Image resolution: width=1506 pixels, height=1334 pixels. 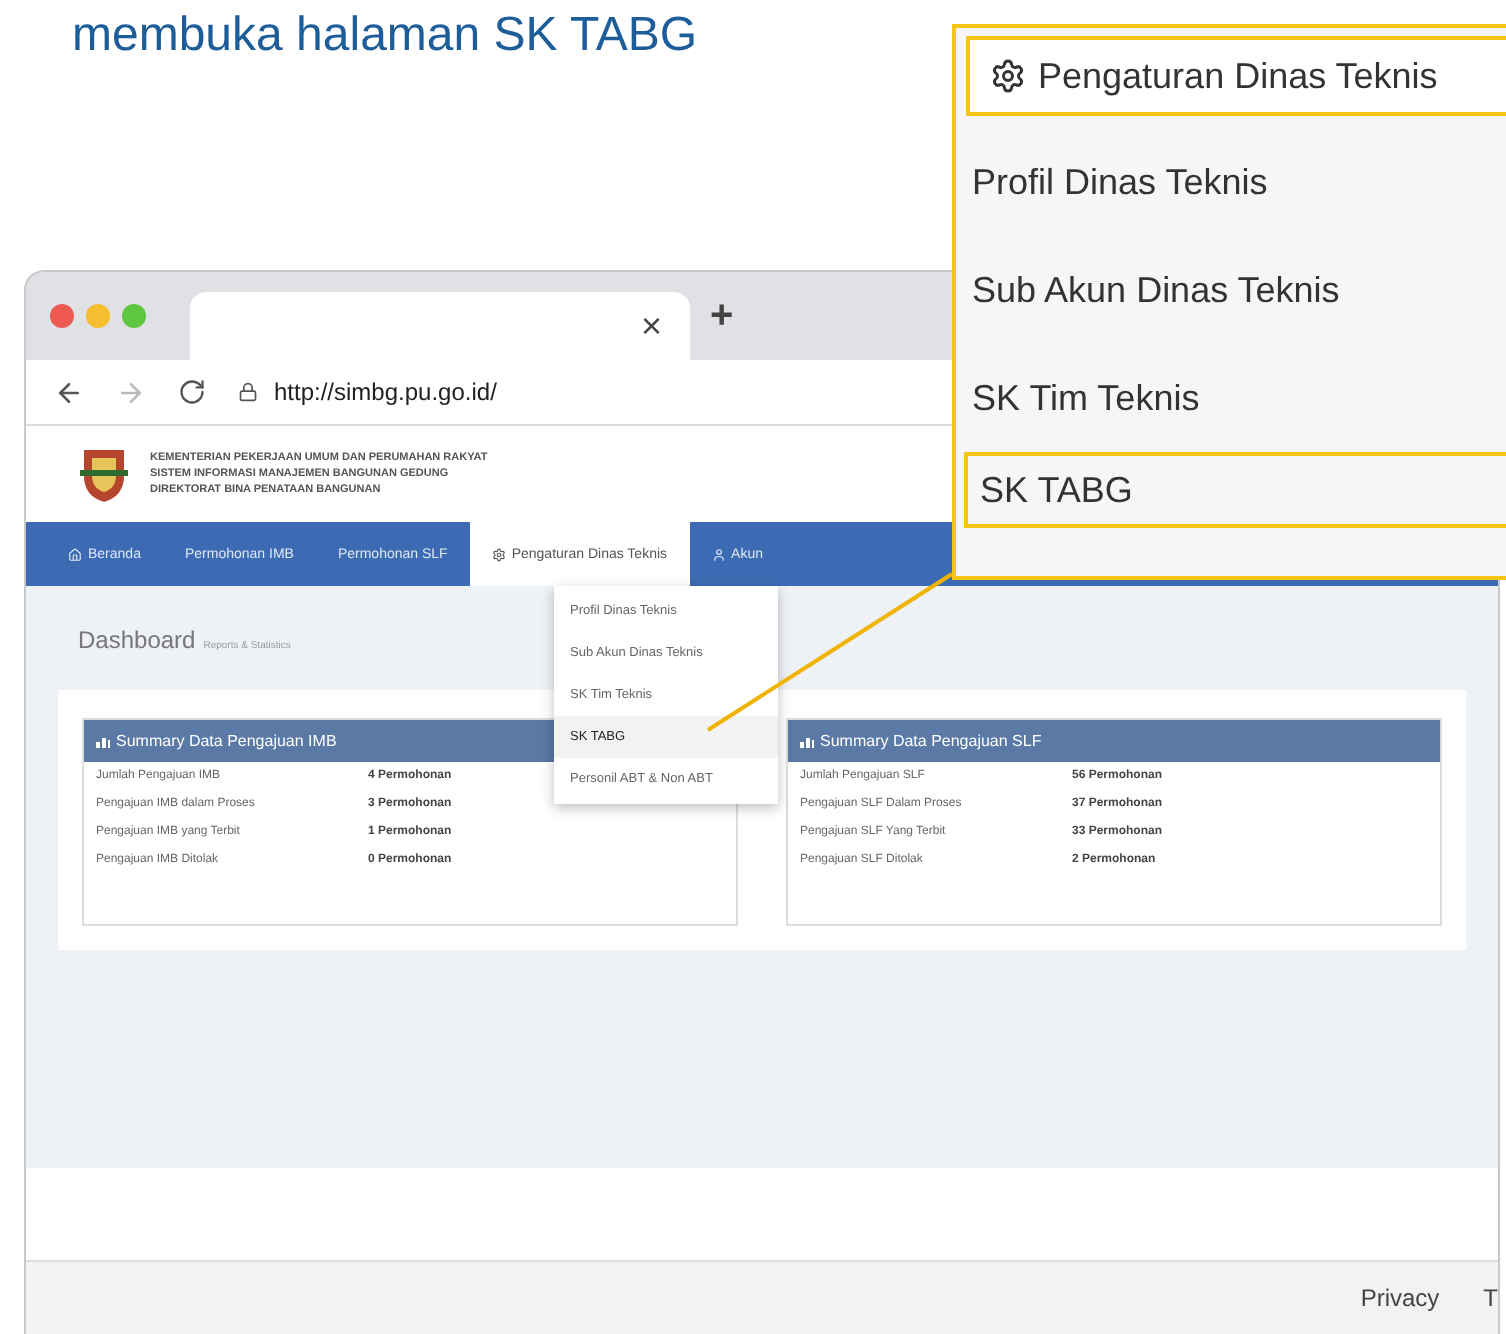 I want to click on lock-icon, so click(x=248, y=392).